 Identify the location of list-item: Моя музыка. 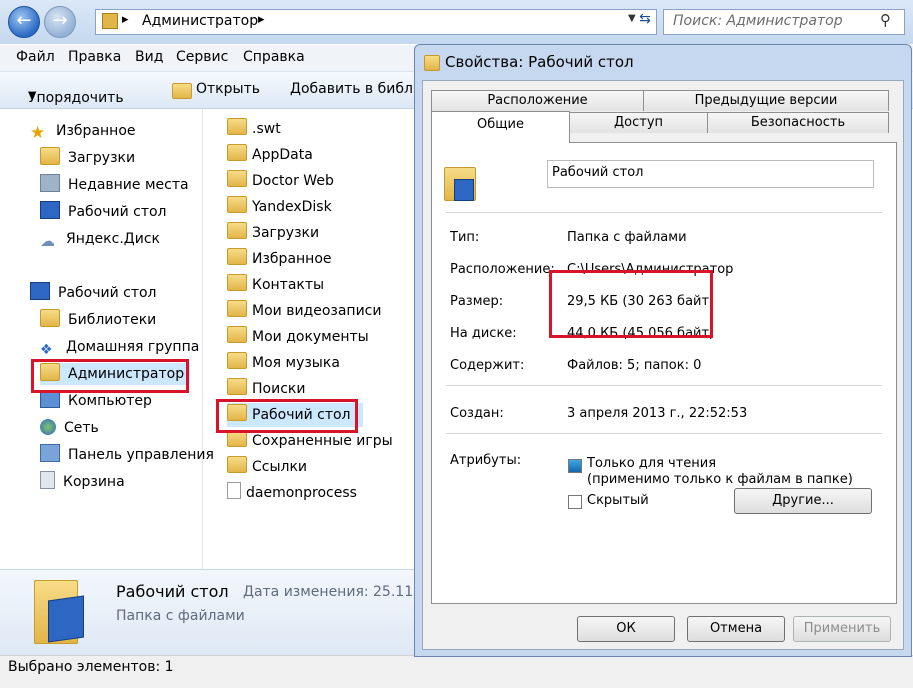
(283, 363).